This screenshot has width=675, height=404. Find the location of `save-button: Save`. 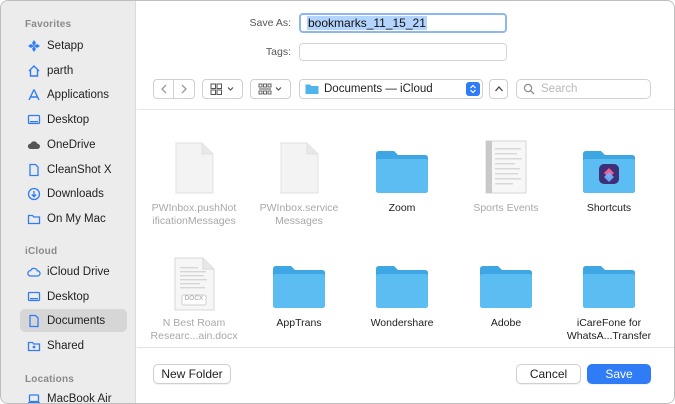

save-button: Save is located at coordinates (619, 374).